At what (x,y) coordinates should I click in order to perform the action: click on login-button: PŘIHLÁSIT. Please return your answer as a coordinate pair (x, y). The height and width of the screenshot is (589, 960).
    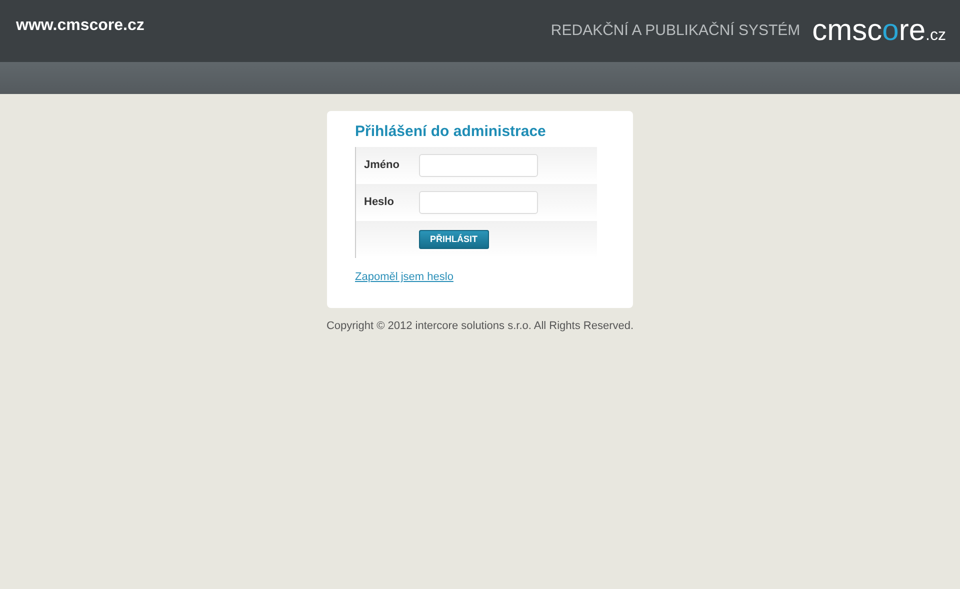
    Looking at the image, I should click on (454, 239).